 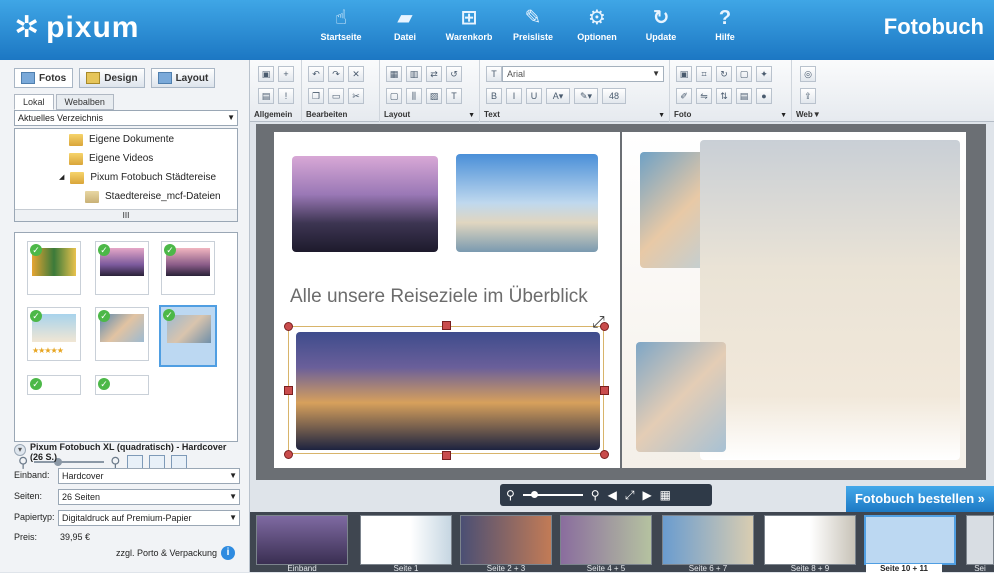 What do you see at coordinates (558, 96) in the screenshot?
I see `font-color-icon: A▾` at bounding box center [558, 96].